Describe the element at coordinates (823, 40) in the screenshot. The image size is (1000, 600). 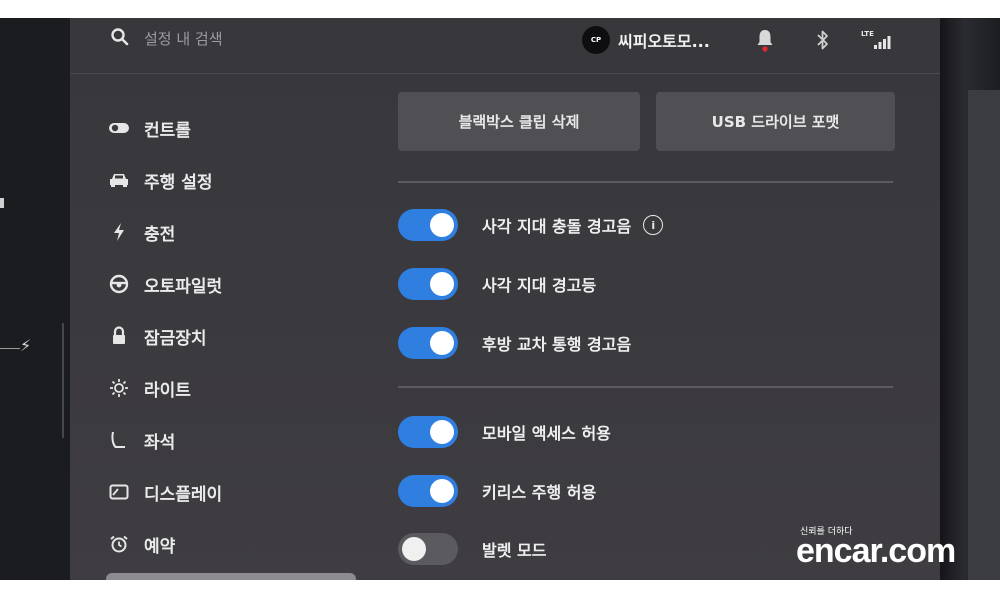
I see `bluetooth-icon` at that location.